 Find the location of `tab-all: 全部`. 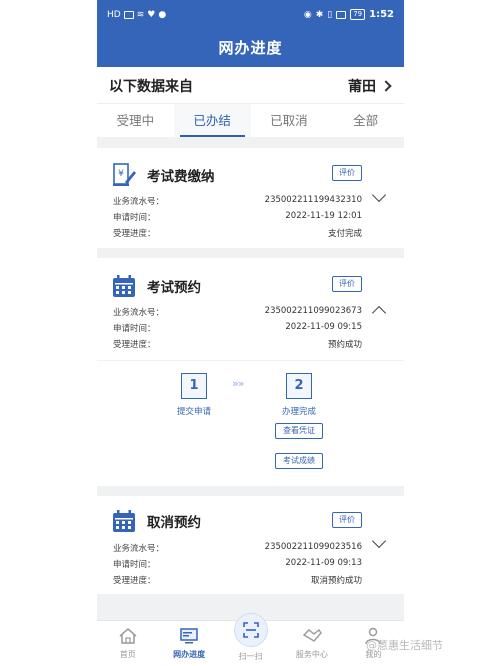

tab-all: 全部 is located at coordinates (365, 120).